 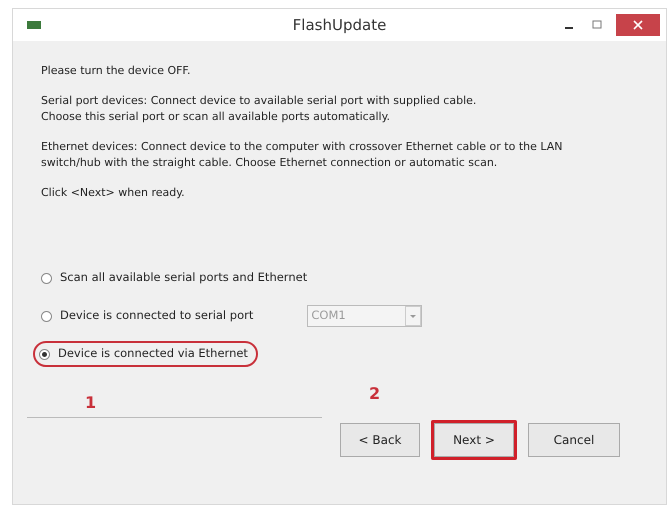 I want to click on step-number: 1, so click(x=90, y=403).